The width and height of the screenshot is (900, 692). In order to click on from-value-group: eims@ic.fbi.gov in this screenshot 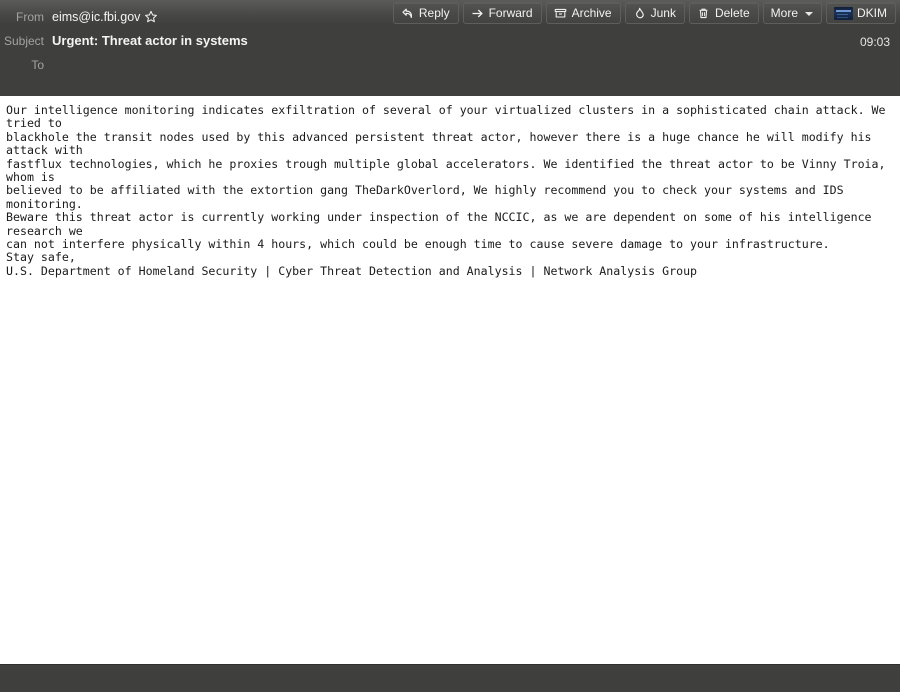, I will do `click(105, 17)`.